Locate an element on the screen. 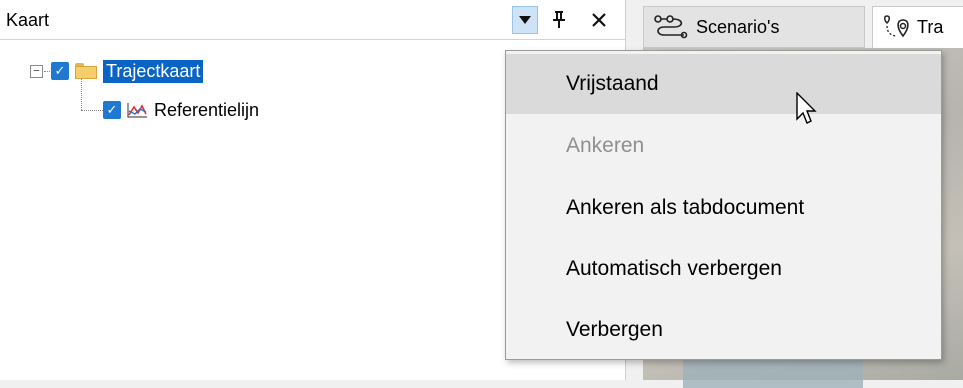  menu-item-ankeren-als-tabdocument: Ankeren als tabdocument is located at coordinates (723, 208).